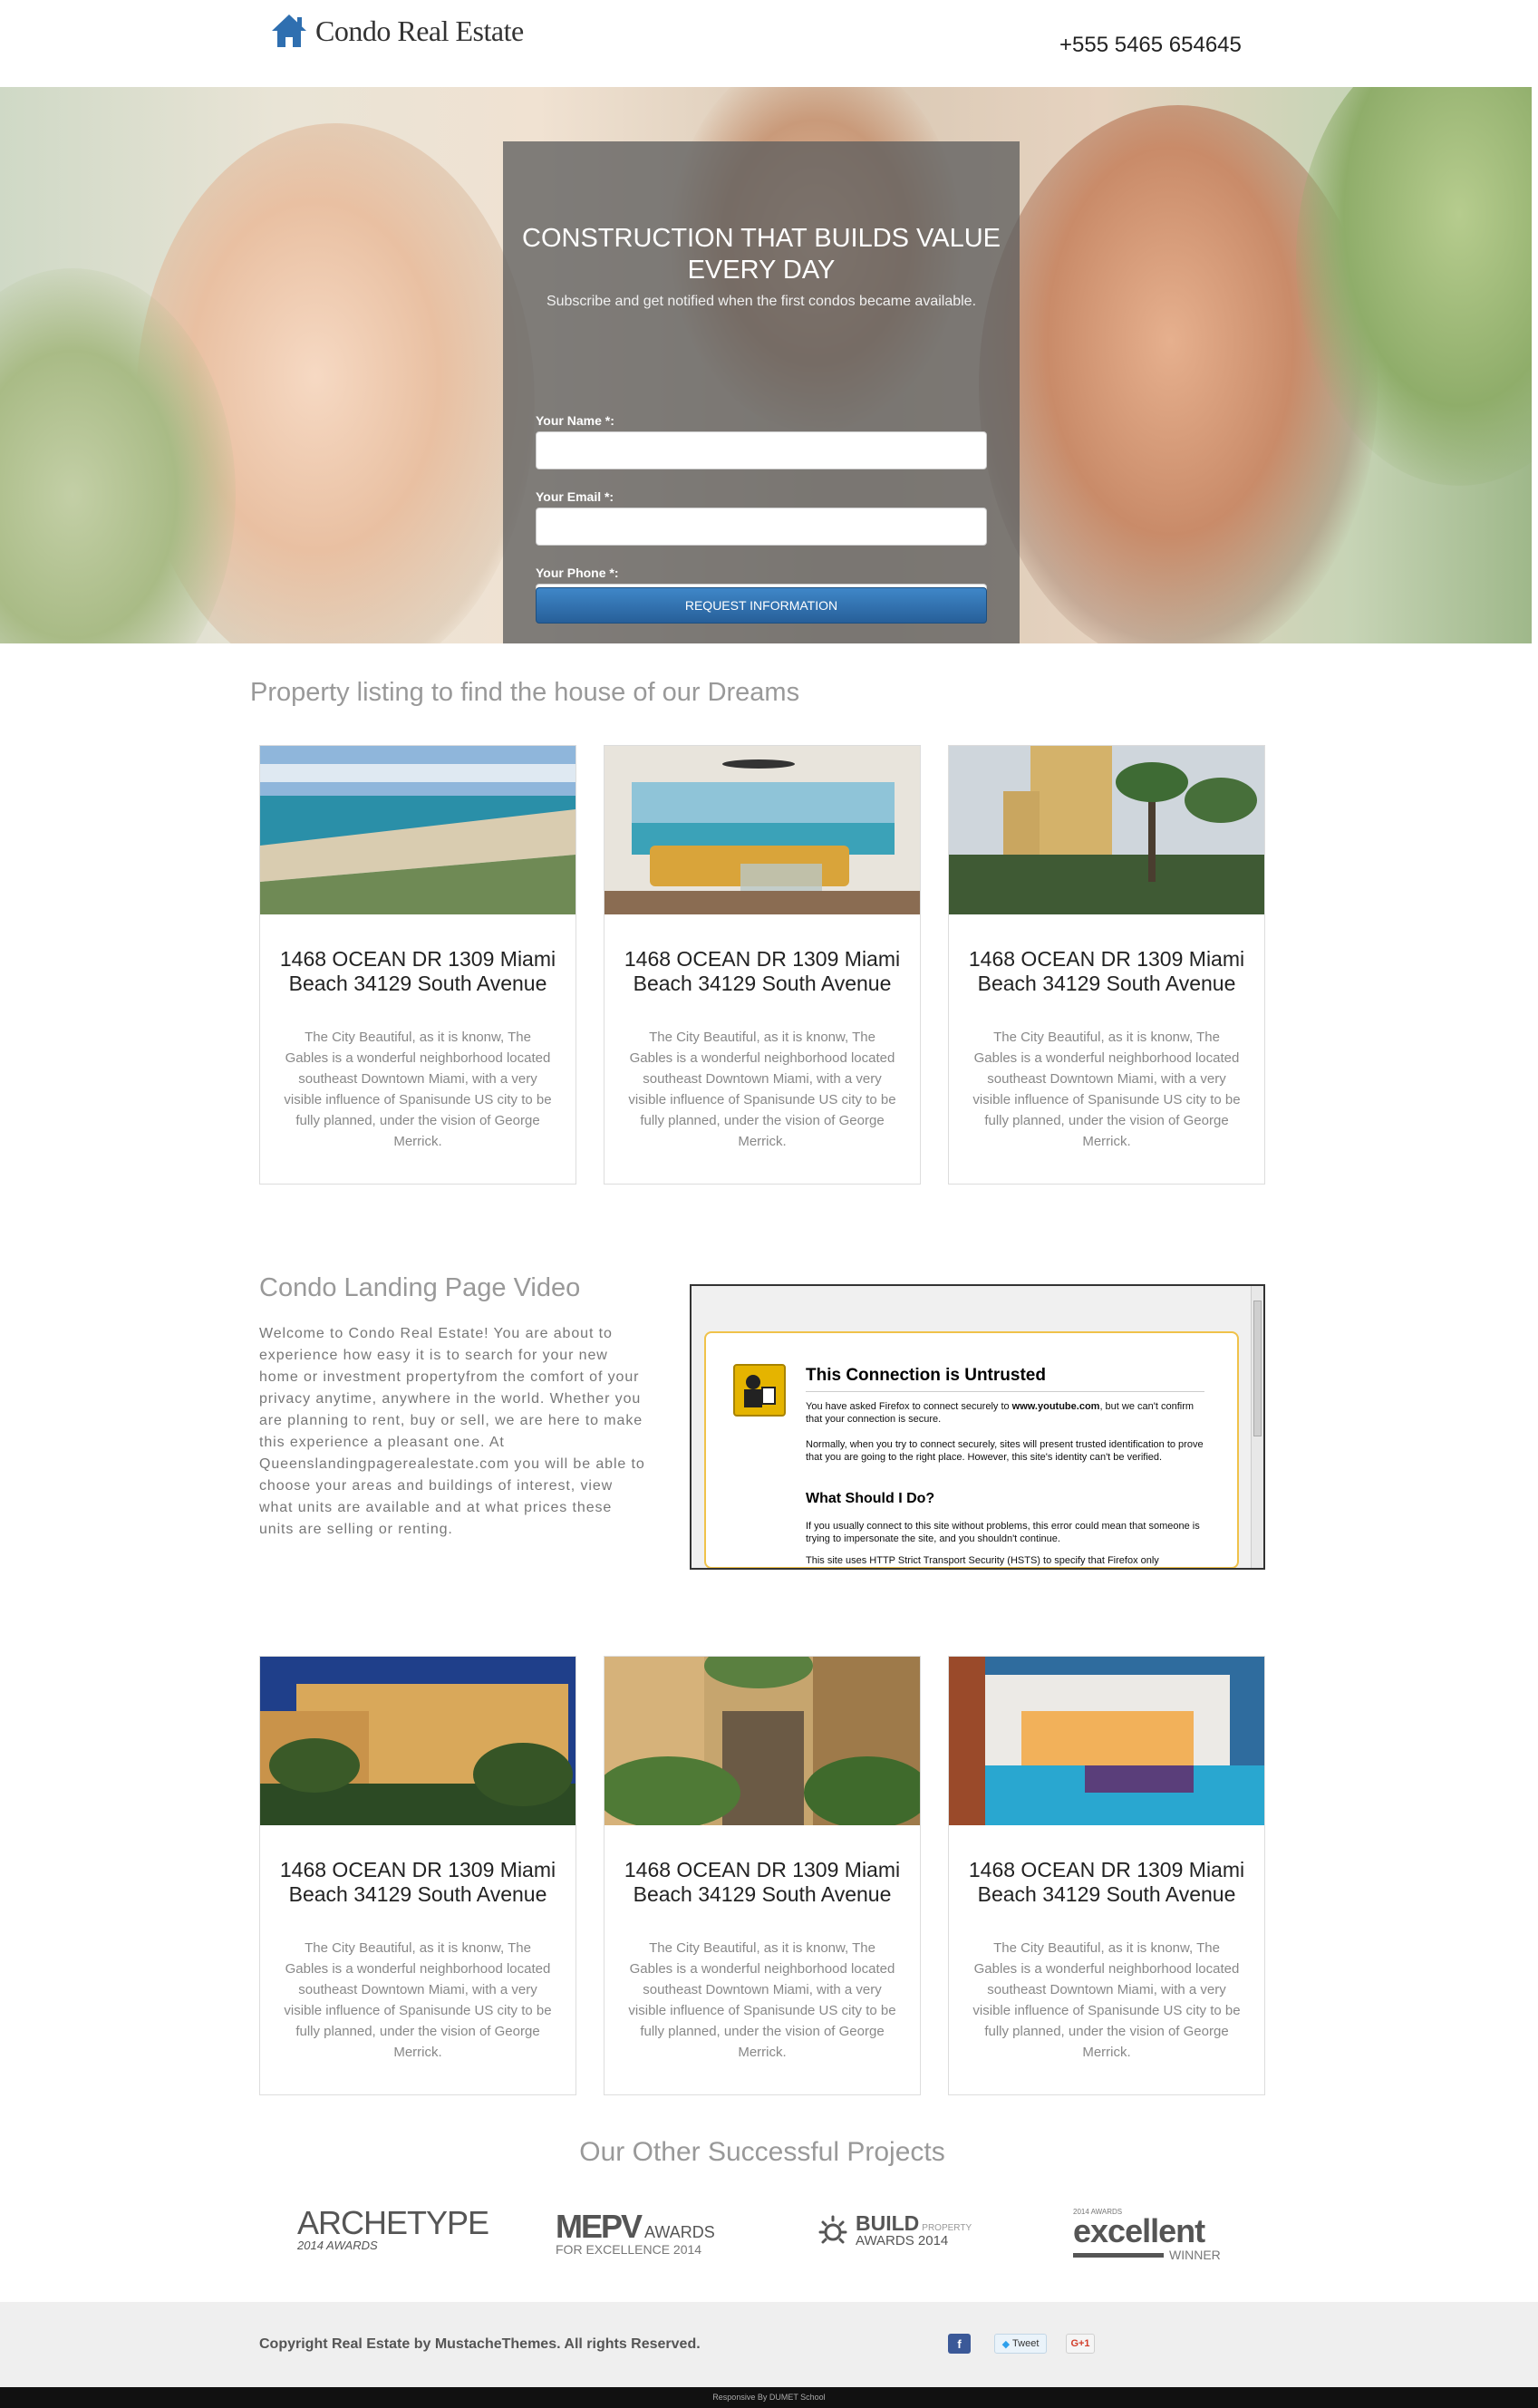 This screenshot has width=1538, height=2408. I want to click on video-heading: Condo Landing Page Video, so click(420, 1287).